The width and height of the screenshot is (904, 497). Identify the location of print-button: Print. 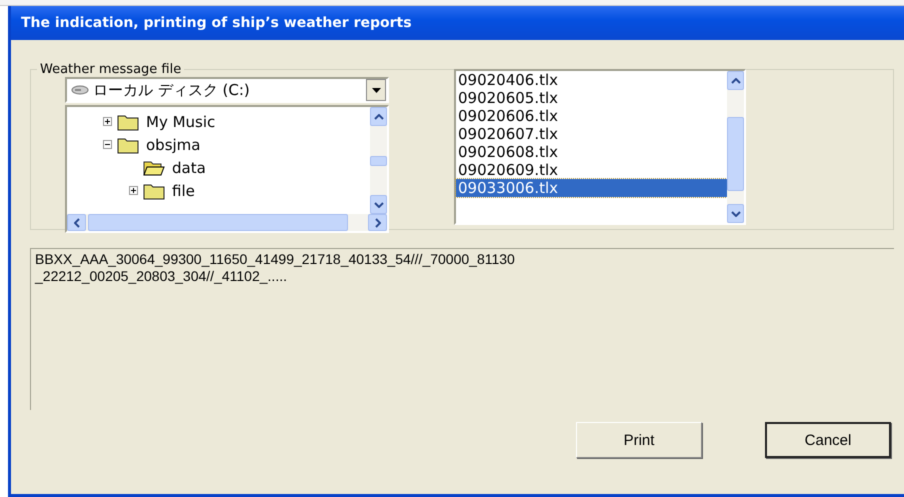
(639, 440).